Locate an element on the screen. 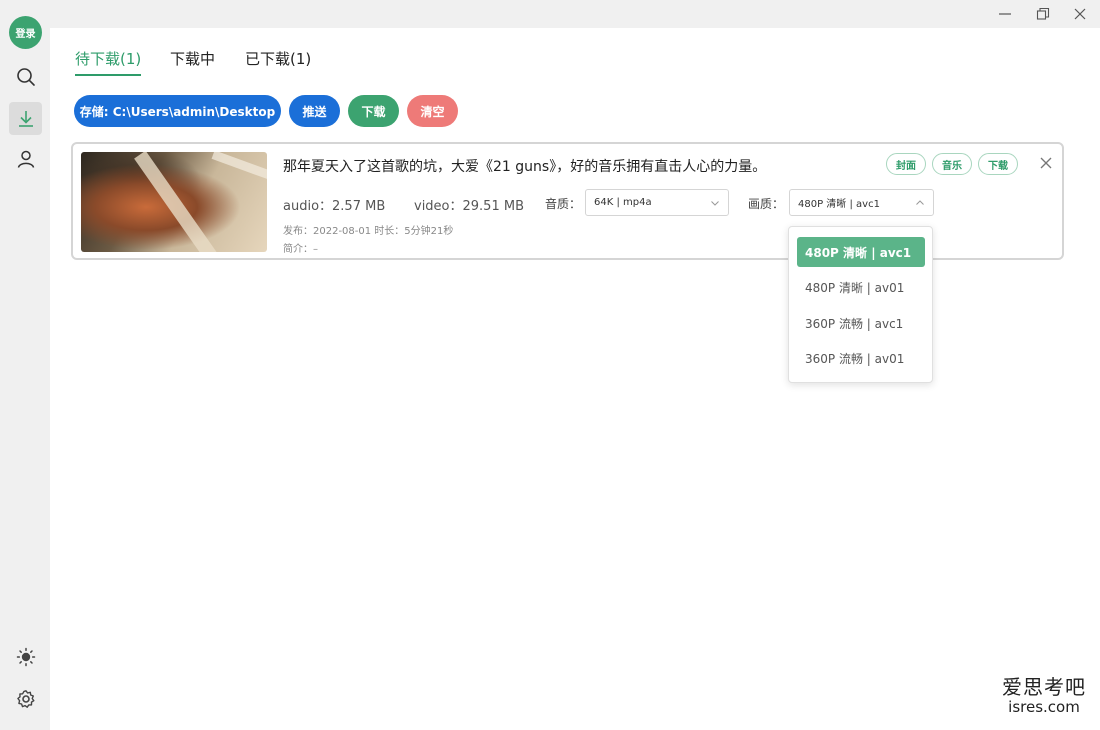  video-thumbnail is located at coordinates (174, 202).